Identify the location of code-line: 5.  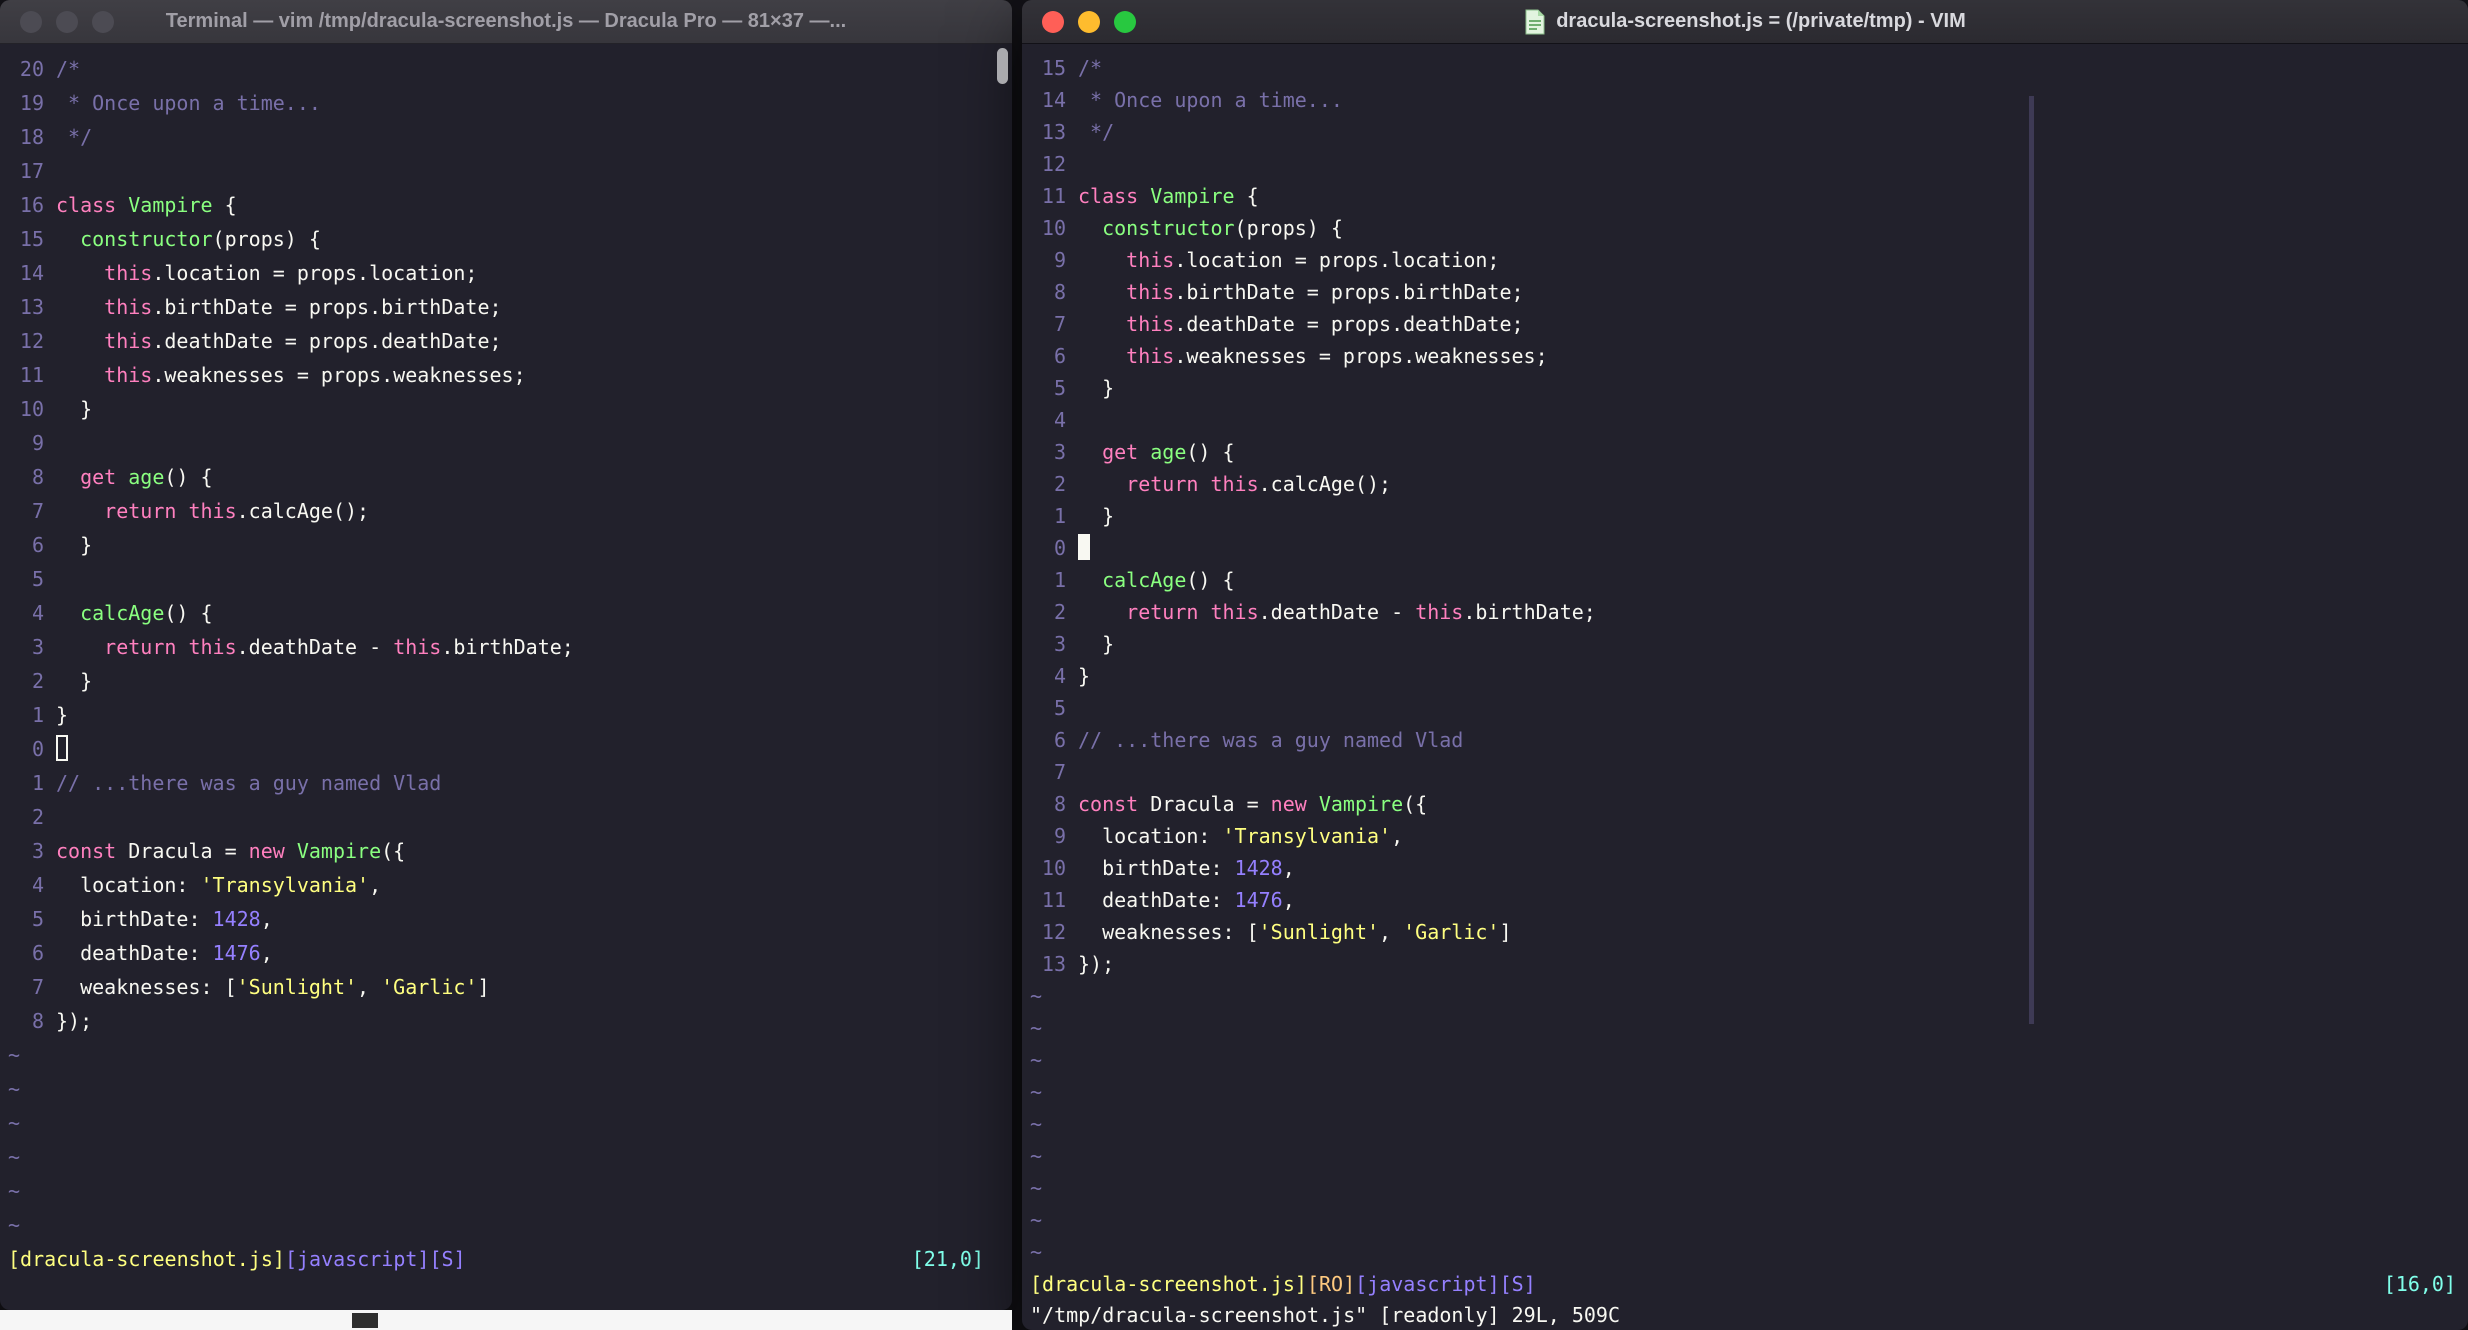
(1749, 708).